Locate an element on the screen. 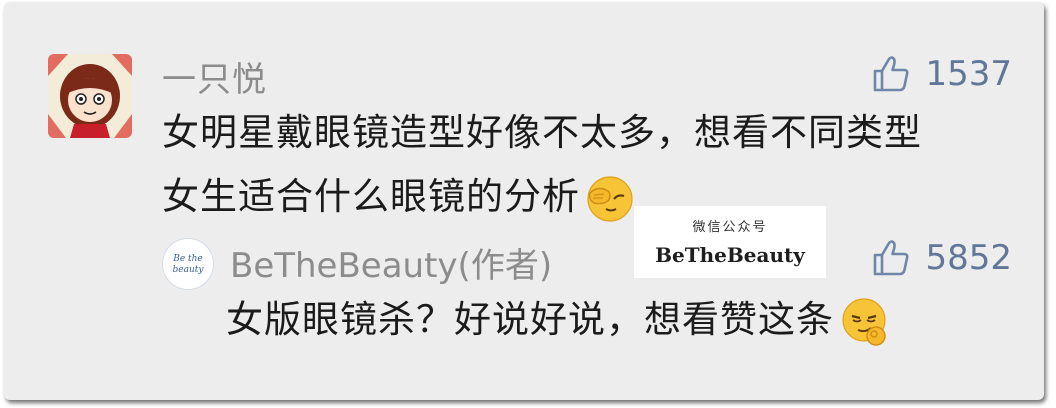 This screenshot has width=1056, height=408. comment-like-button: 1537 is located at coordinates (941, 74).